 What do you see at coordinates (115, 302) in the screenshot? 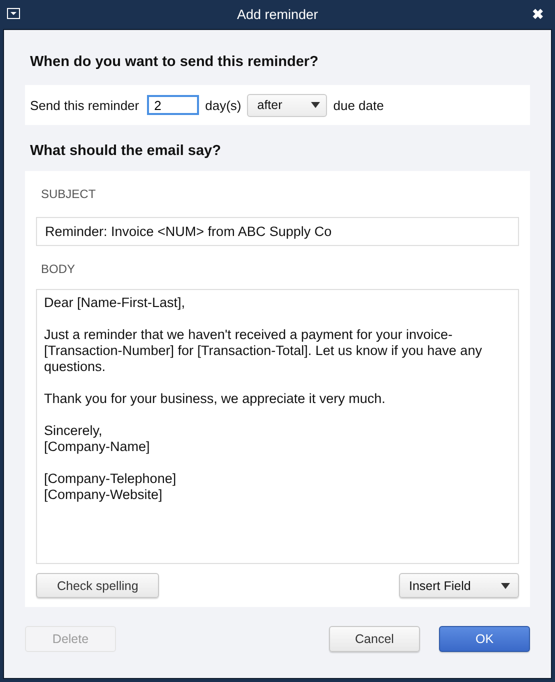
I see `body-text-line: Dear [Name-First-Last],` at bounding box center [115, 302].